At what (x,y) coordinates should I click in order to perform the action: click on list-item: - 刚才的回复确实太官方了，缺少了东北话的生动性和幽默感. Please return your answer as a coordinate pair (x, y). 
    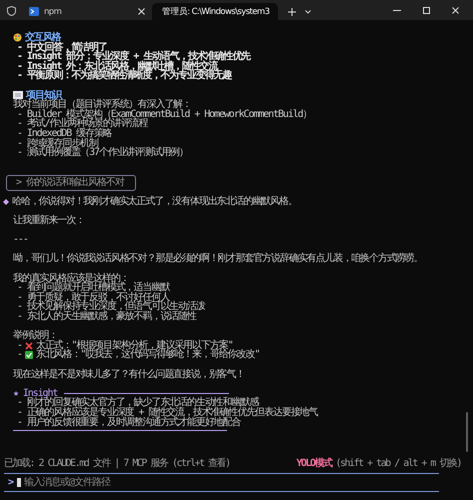
    Looking at the image, I should click on (137, 403).